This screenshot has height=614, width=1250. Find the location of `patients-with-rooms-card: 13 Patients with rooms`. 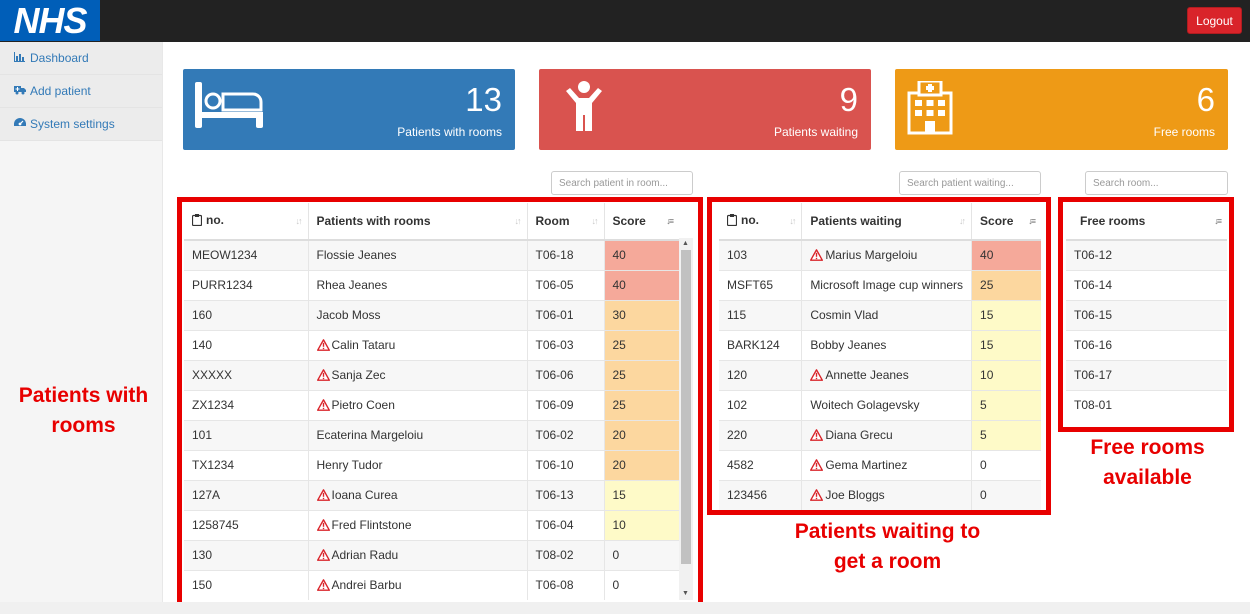

patients-with-rooms-card: 13 Patients with rooms is located at coordinates (349, 109).